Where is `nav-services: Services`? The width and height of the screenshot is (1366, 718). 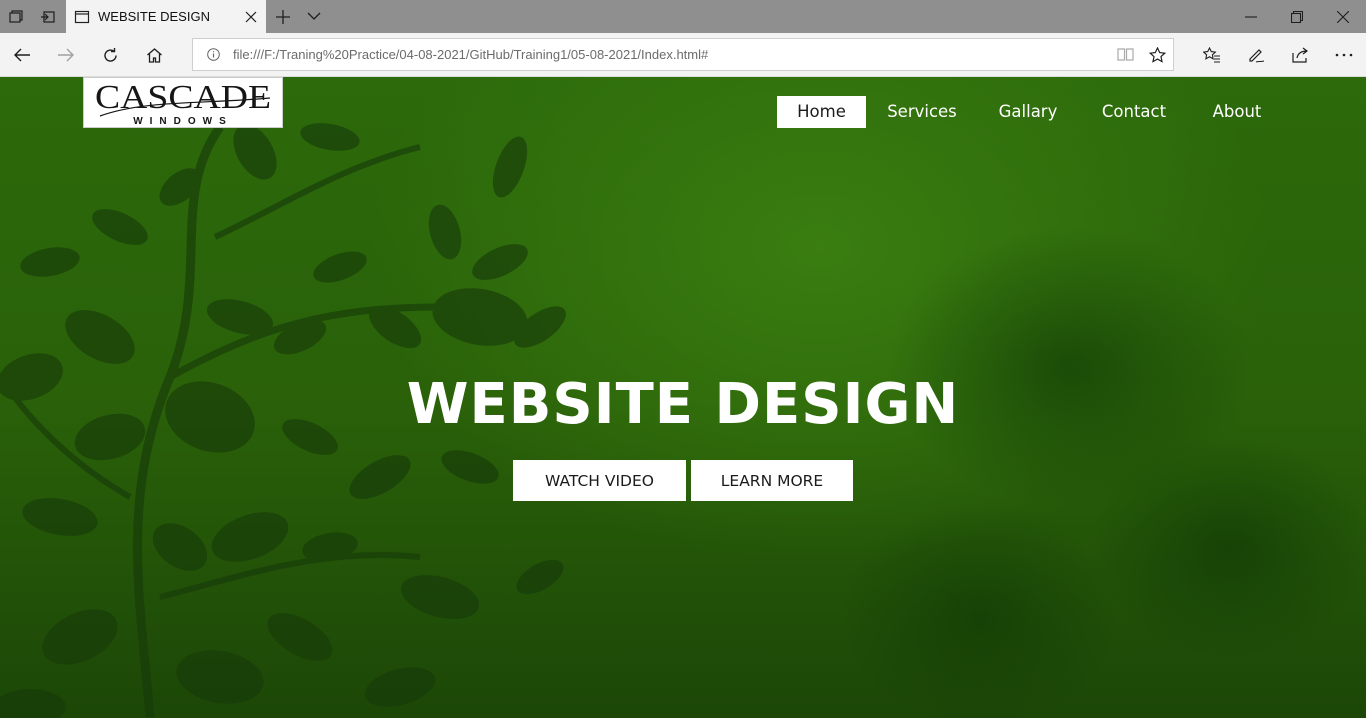 nav-services: Services is located at coordinates (922, 112).